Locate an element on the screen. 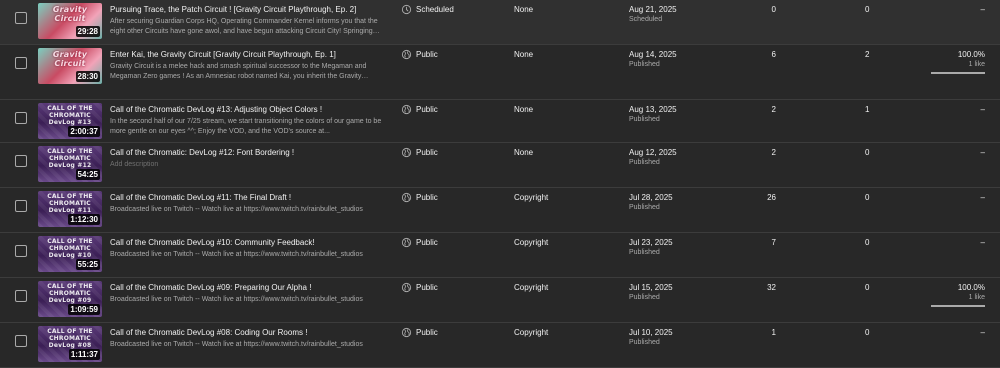 The image size is (1000, 368). like-ratio-bar is located at coordinates (958, 306).